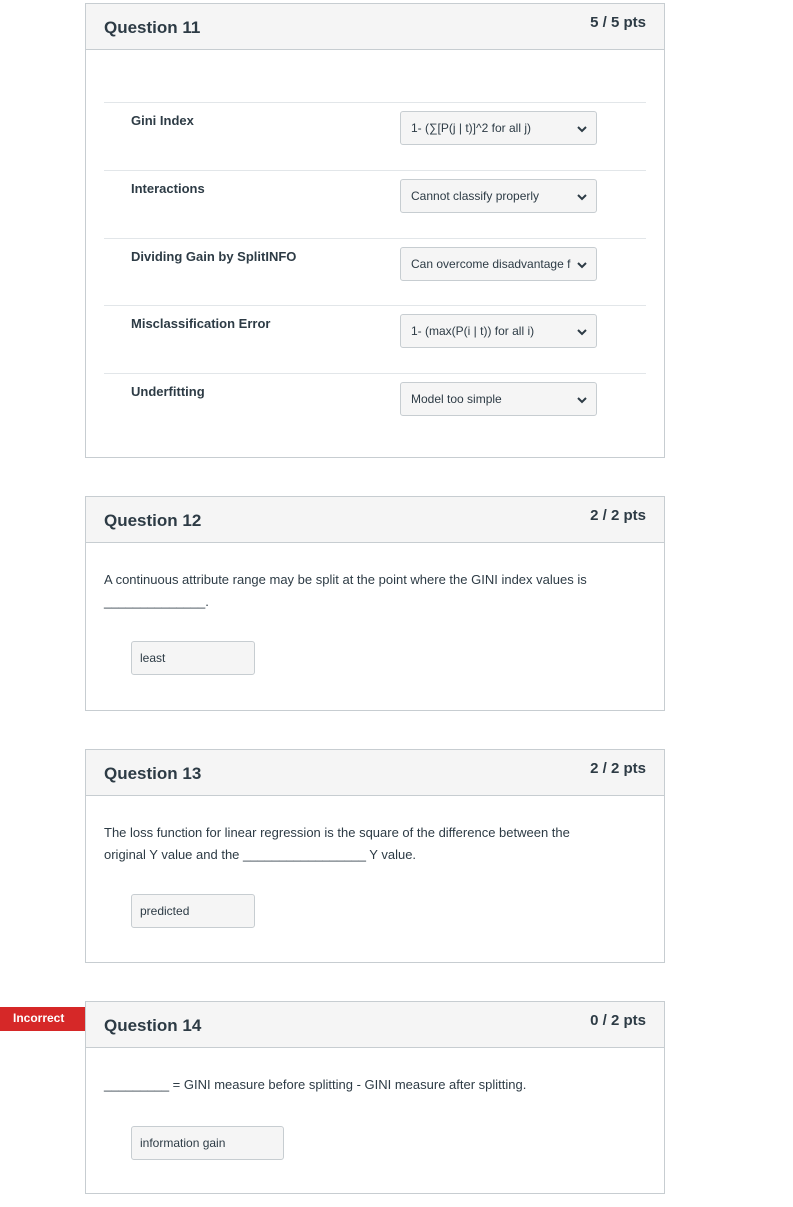 This screenshot has height=1207, width=793. I want to click on match-select-value: Model too simple, so click(456, 399).